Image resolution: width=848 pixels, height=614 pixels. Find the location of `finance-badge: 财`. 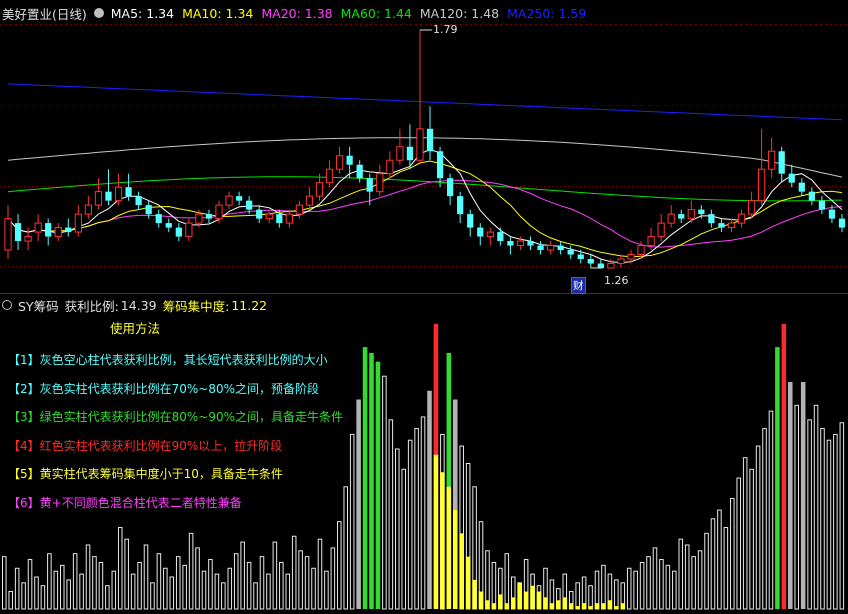

finance-badge: 财 is located at coordinates (578, 285).